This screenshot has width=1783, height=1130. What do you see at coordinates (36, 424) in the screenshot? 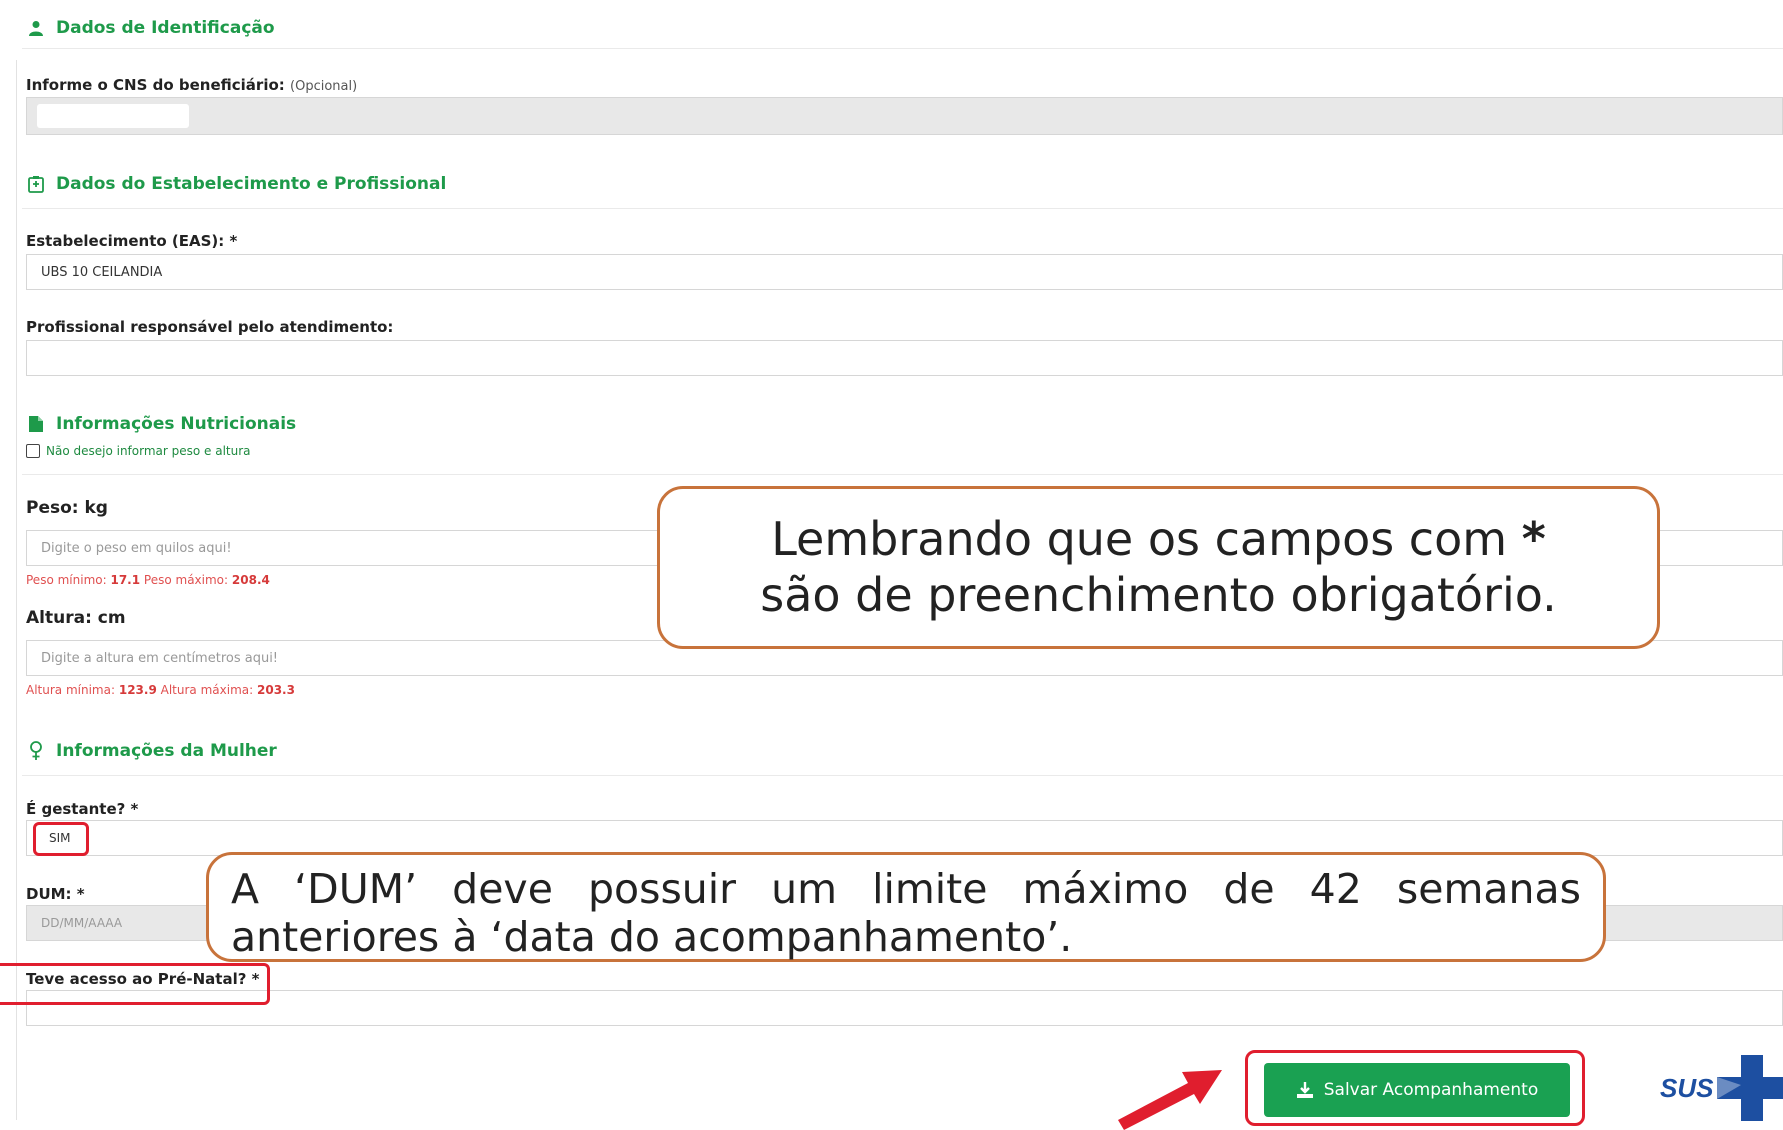
I see `file-icon` at bounding box center [36, 424].